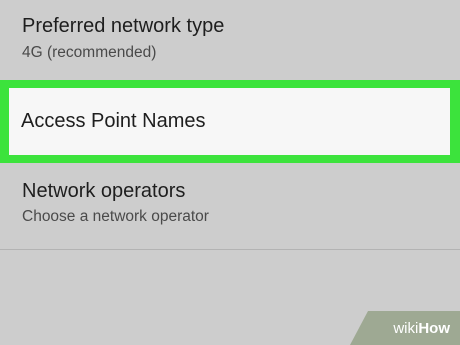 Image resolution: width=460 pixels, height=345 pixels. Describe the element at coordinates (406, 328) in the screenshot. I see `watermark-wiki: wiki` at that location.